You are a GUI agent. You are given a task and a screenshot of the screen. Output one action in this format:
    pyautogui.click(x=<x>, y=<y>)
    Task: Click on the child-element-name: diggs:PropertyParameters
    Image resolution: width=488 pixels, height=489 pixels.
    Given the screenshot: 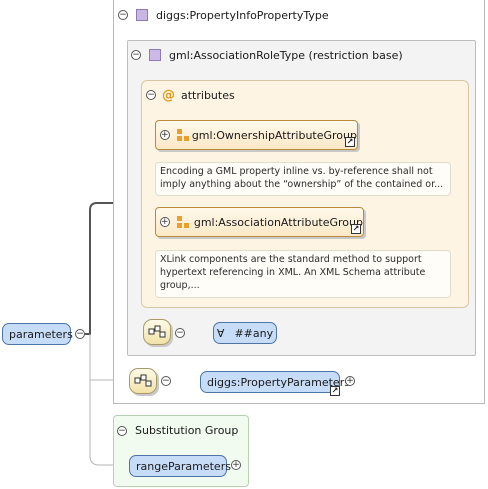 What is the action you would take?
    pyautogui.click(x=278, y=382)
    